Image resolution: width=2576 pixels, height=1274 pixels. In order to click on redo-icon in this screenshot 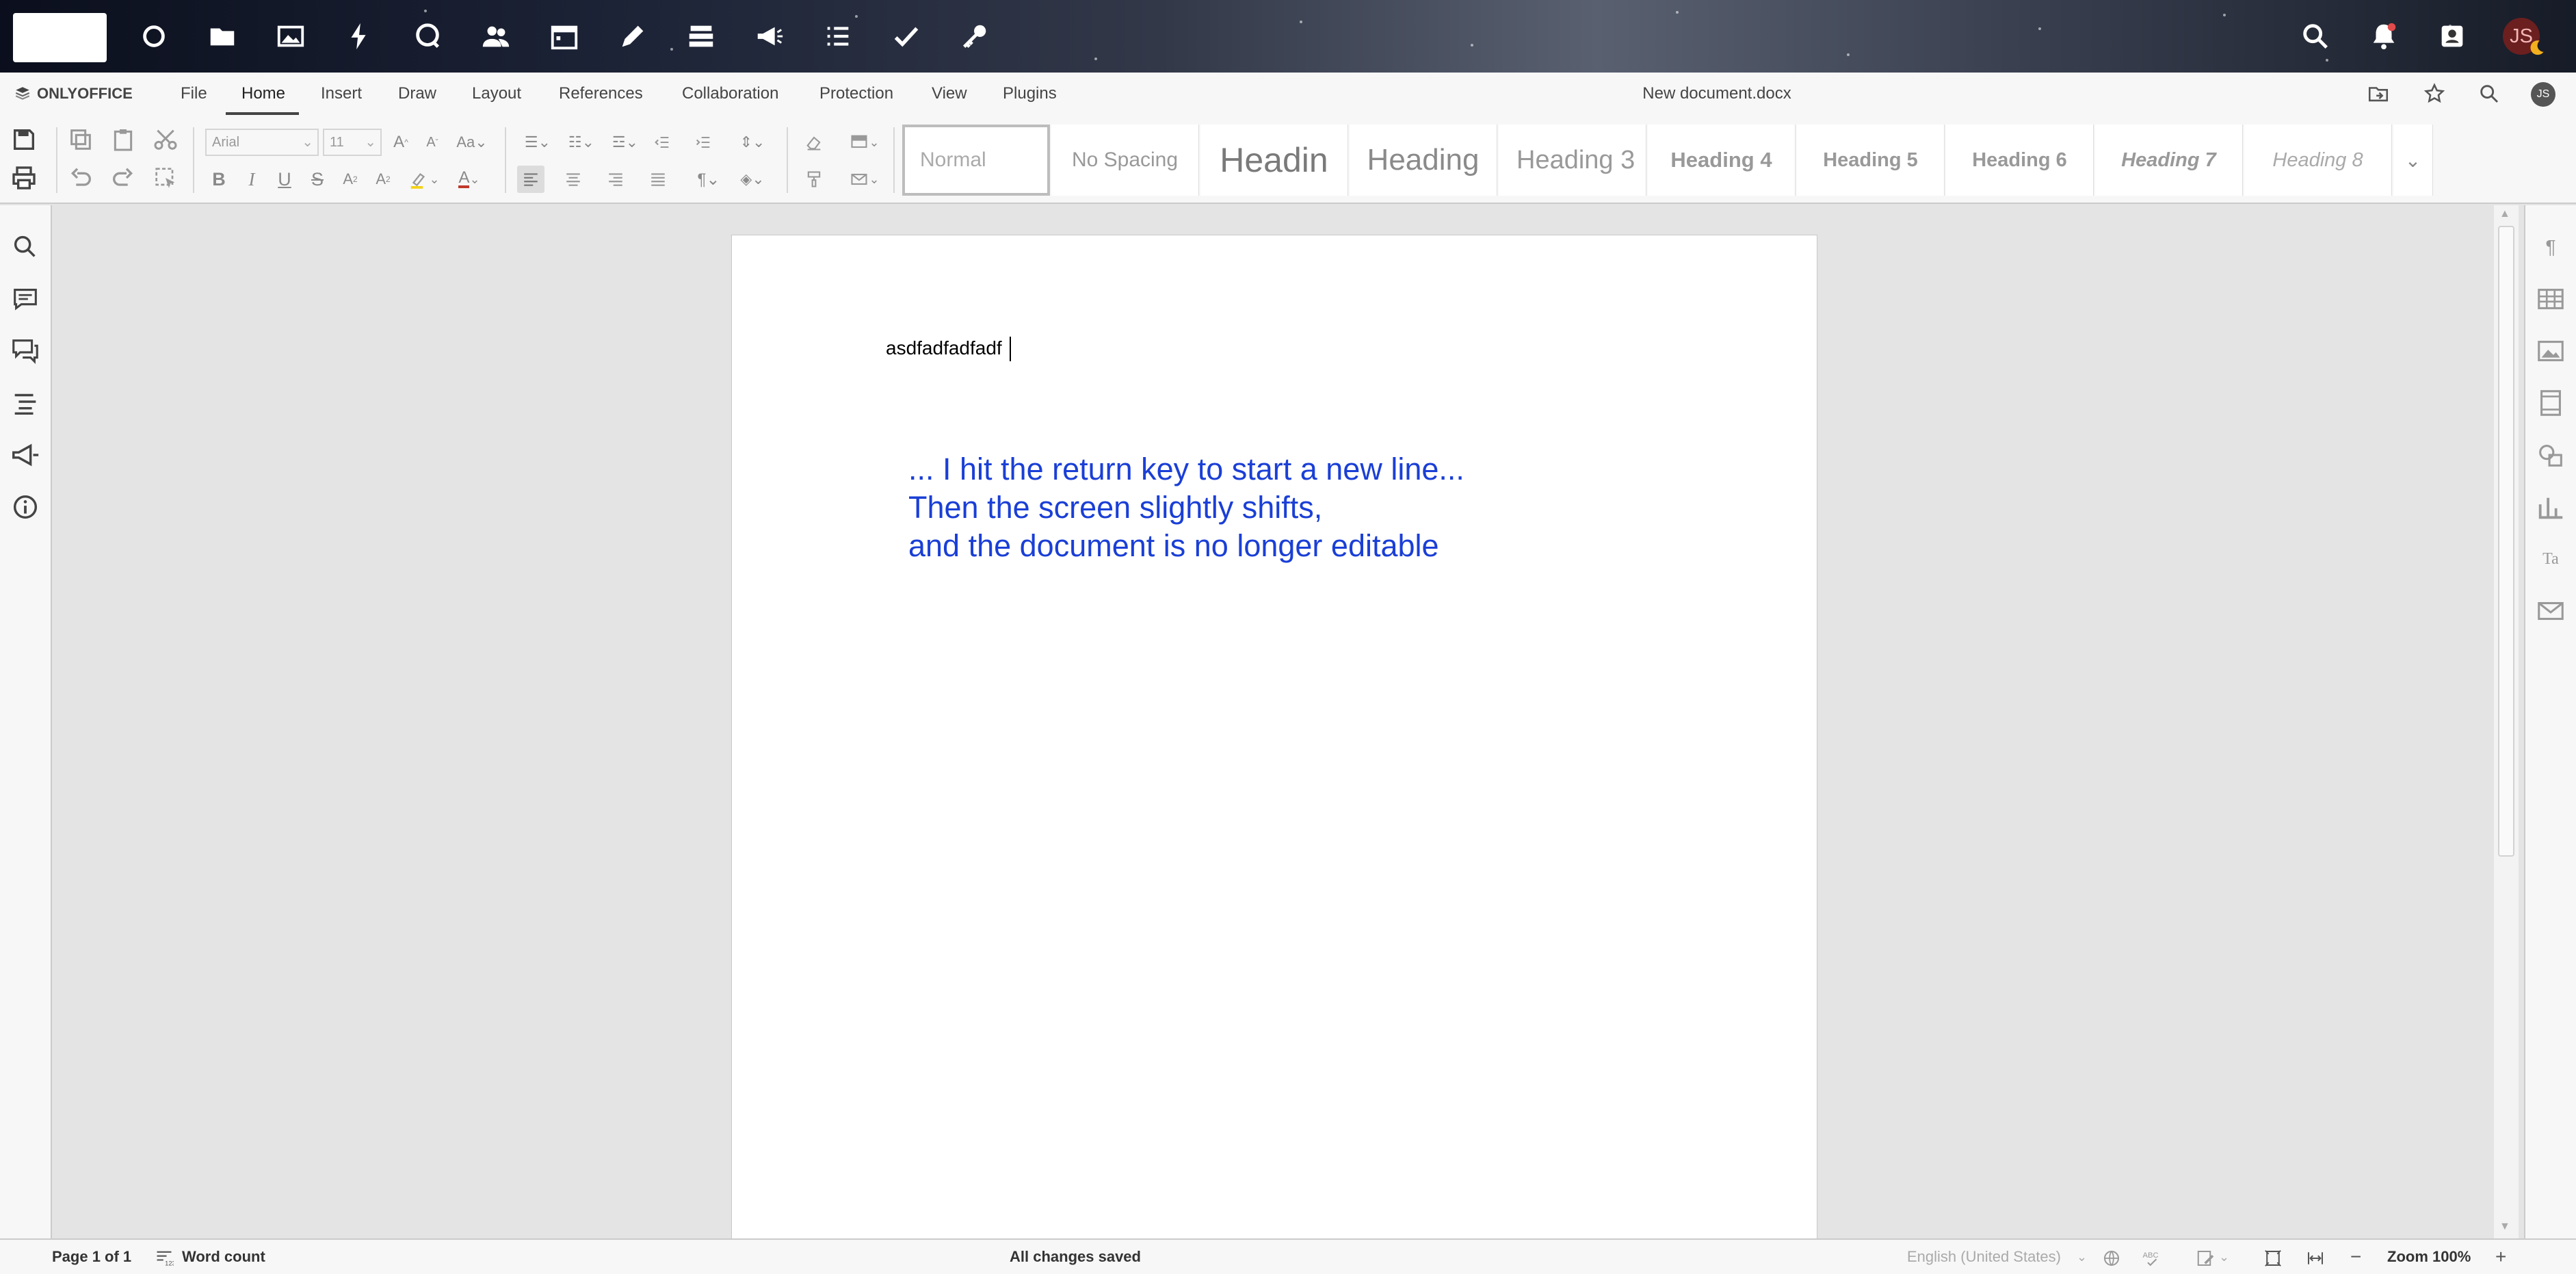, I will do `click(123, 178)`.